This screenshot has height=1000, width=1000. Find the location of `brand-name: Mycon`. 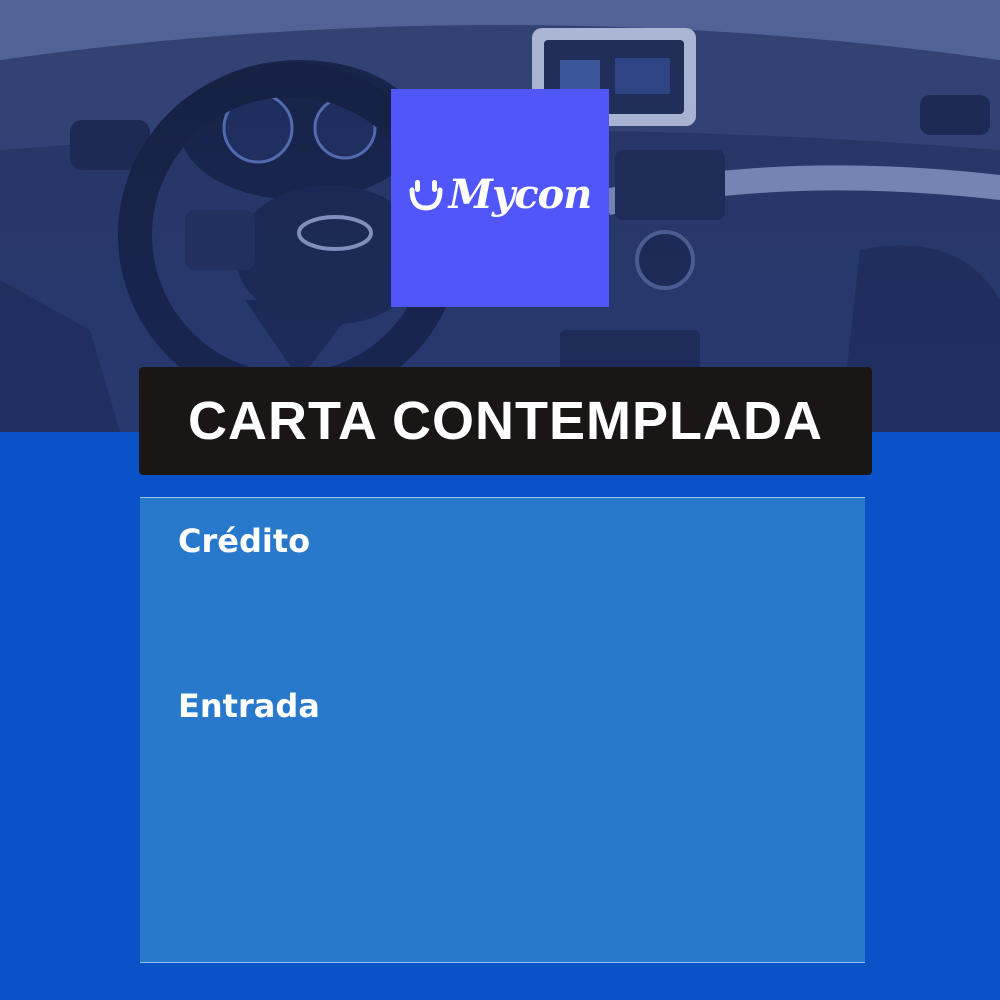

brand-name: Mycon is located at coordinates (520, 194).